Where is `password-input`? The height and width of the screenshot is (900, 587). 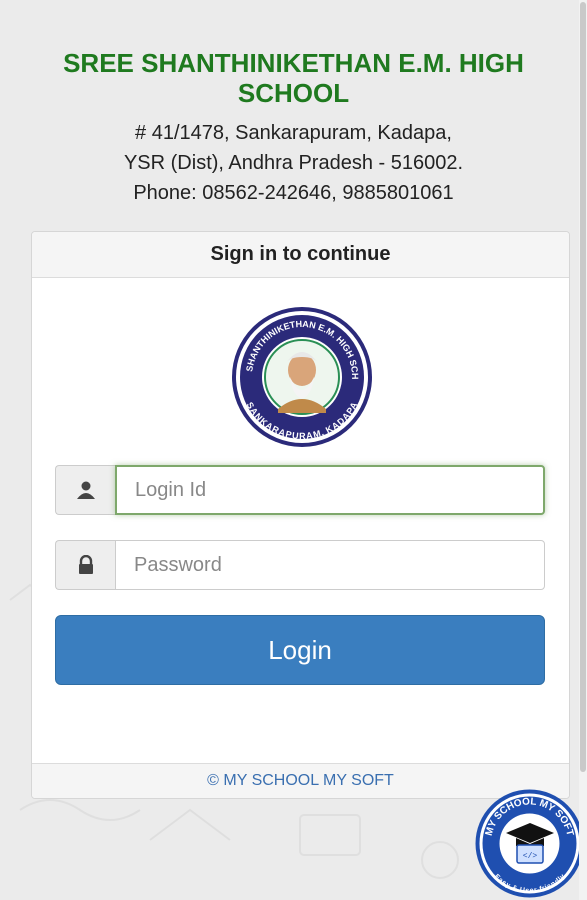
password-input is located at coordinates (330, 565).